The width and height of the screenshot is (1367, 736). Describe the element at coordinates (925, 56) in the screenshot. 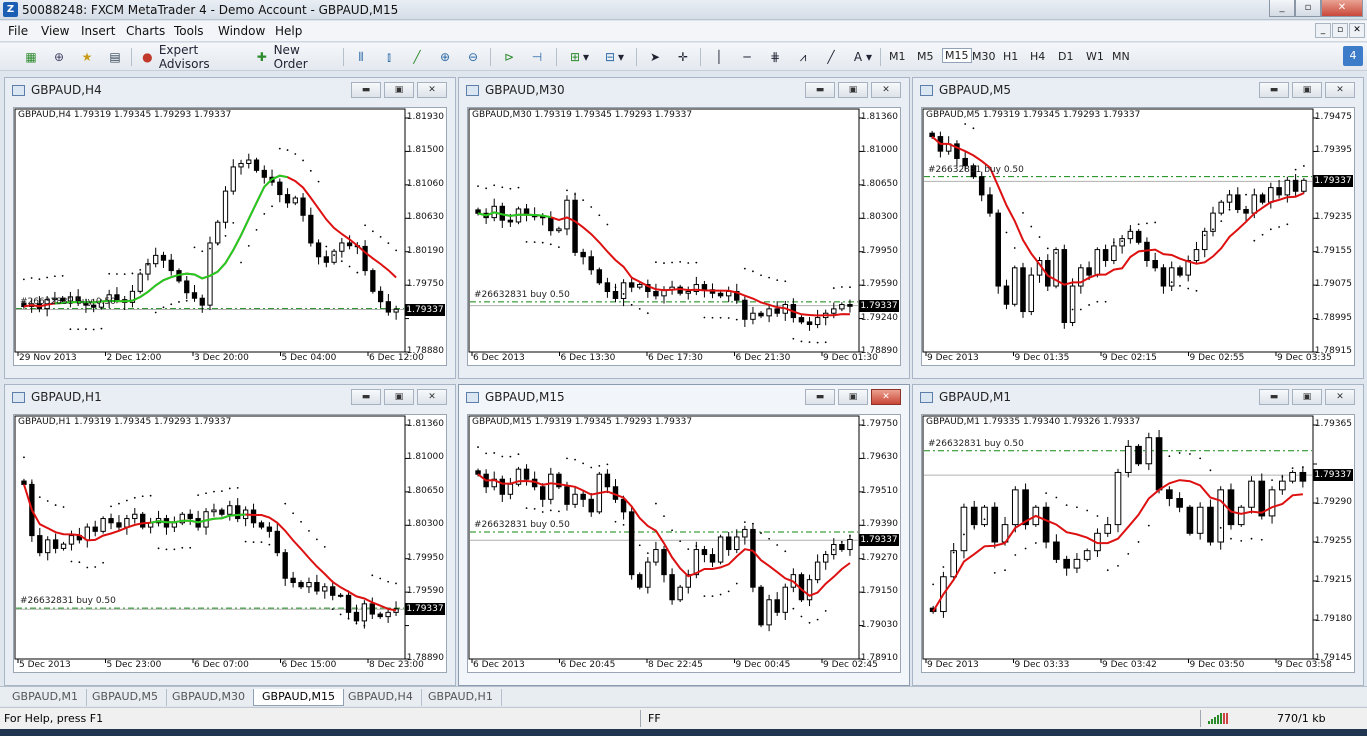

I see `timeframe-m5: M5` at that location.